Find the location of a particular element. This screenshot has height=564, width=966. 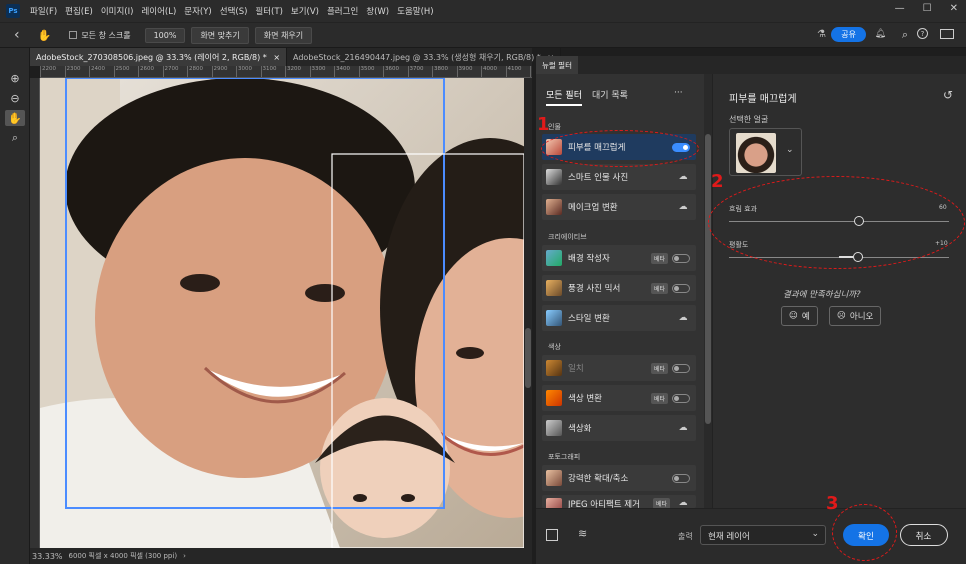

cancel-button: 취소 is located at coordinates (924, 535).